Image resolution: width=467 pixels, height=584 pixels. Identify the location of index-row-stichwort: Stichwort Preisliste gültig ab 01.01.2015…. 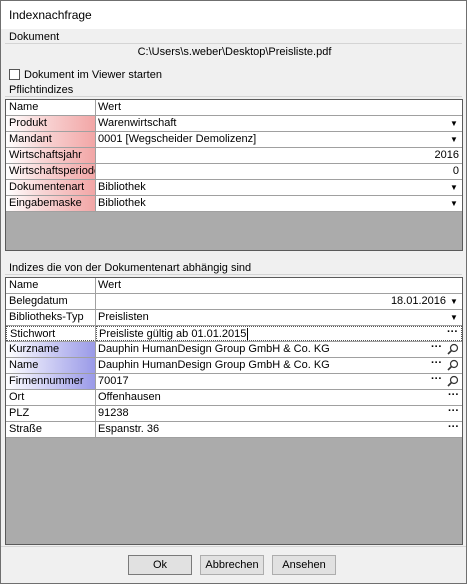
(234, 334).